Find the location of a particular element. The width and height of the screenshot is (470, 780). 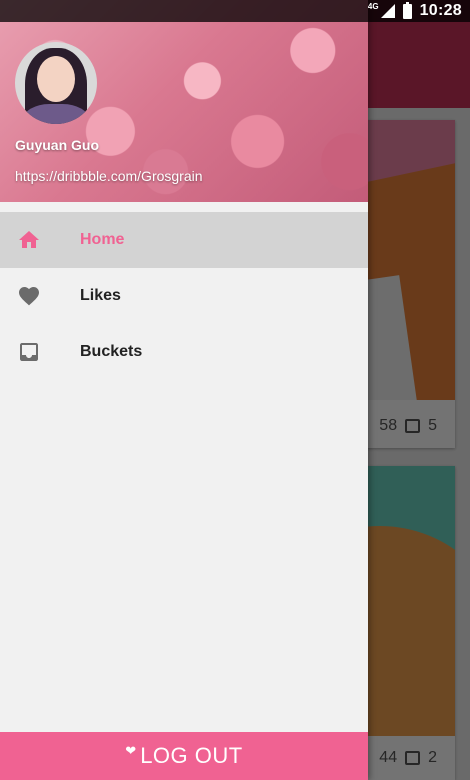

nav-item-label: Home is located at coordinates (102, 239).